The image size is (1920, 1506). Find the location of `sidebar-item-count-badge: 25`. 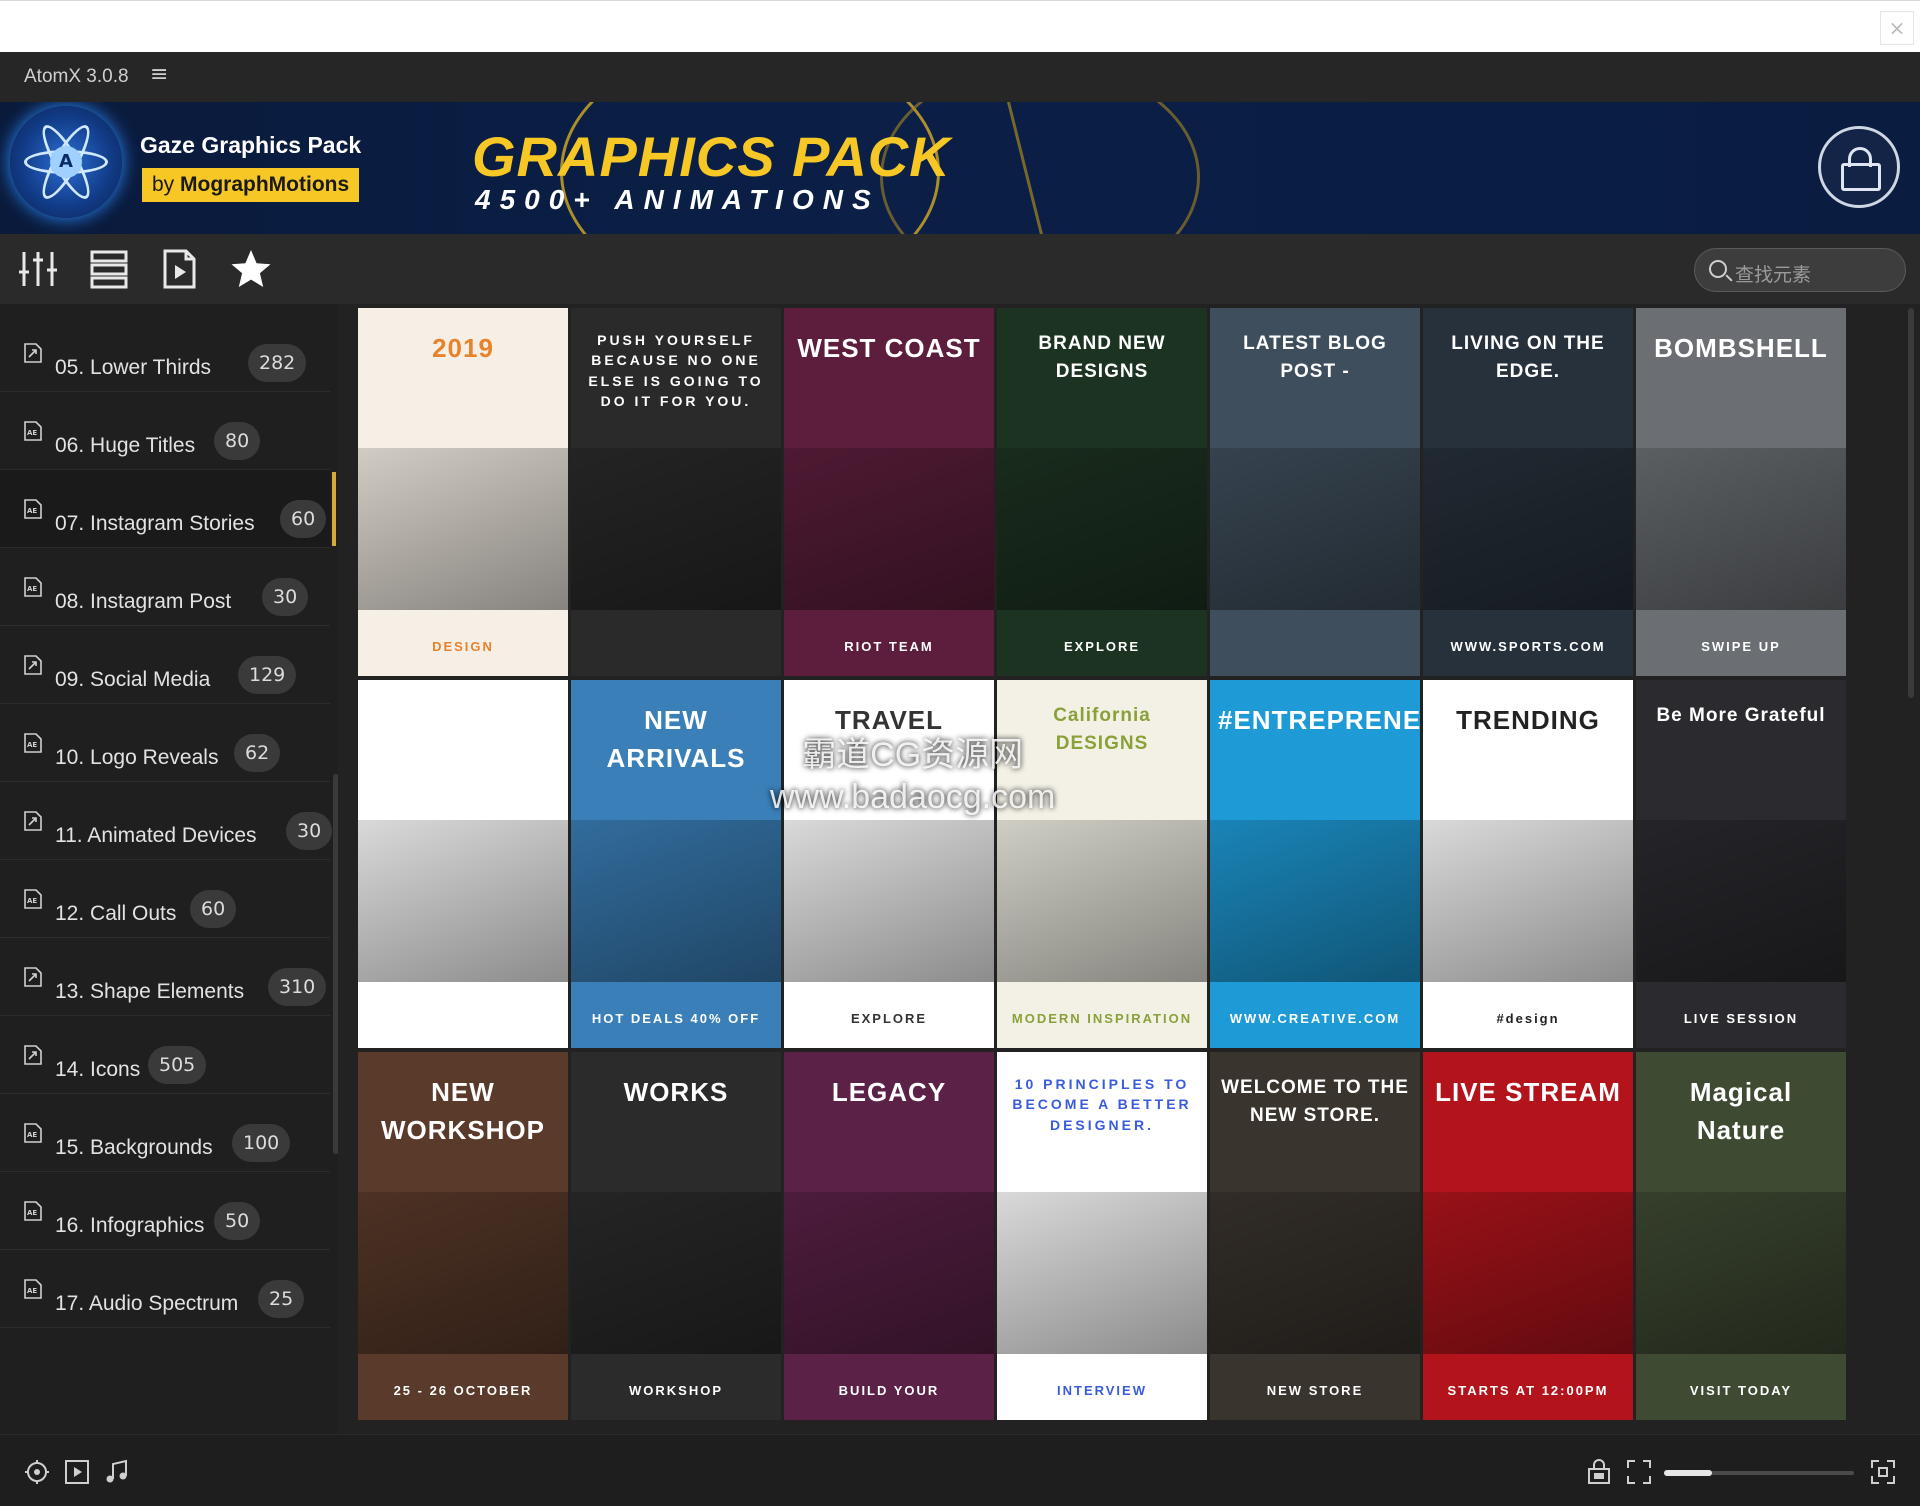

sidebar-item-count-badge: 25 is located at coordinates (281, 1299).